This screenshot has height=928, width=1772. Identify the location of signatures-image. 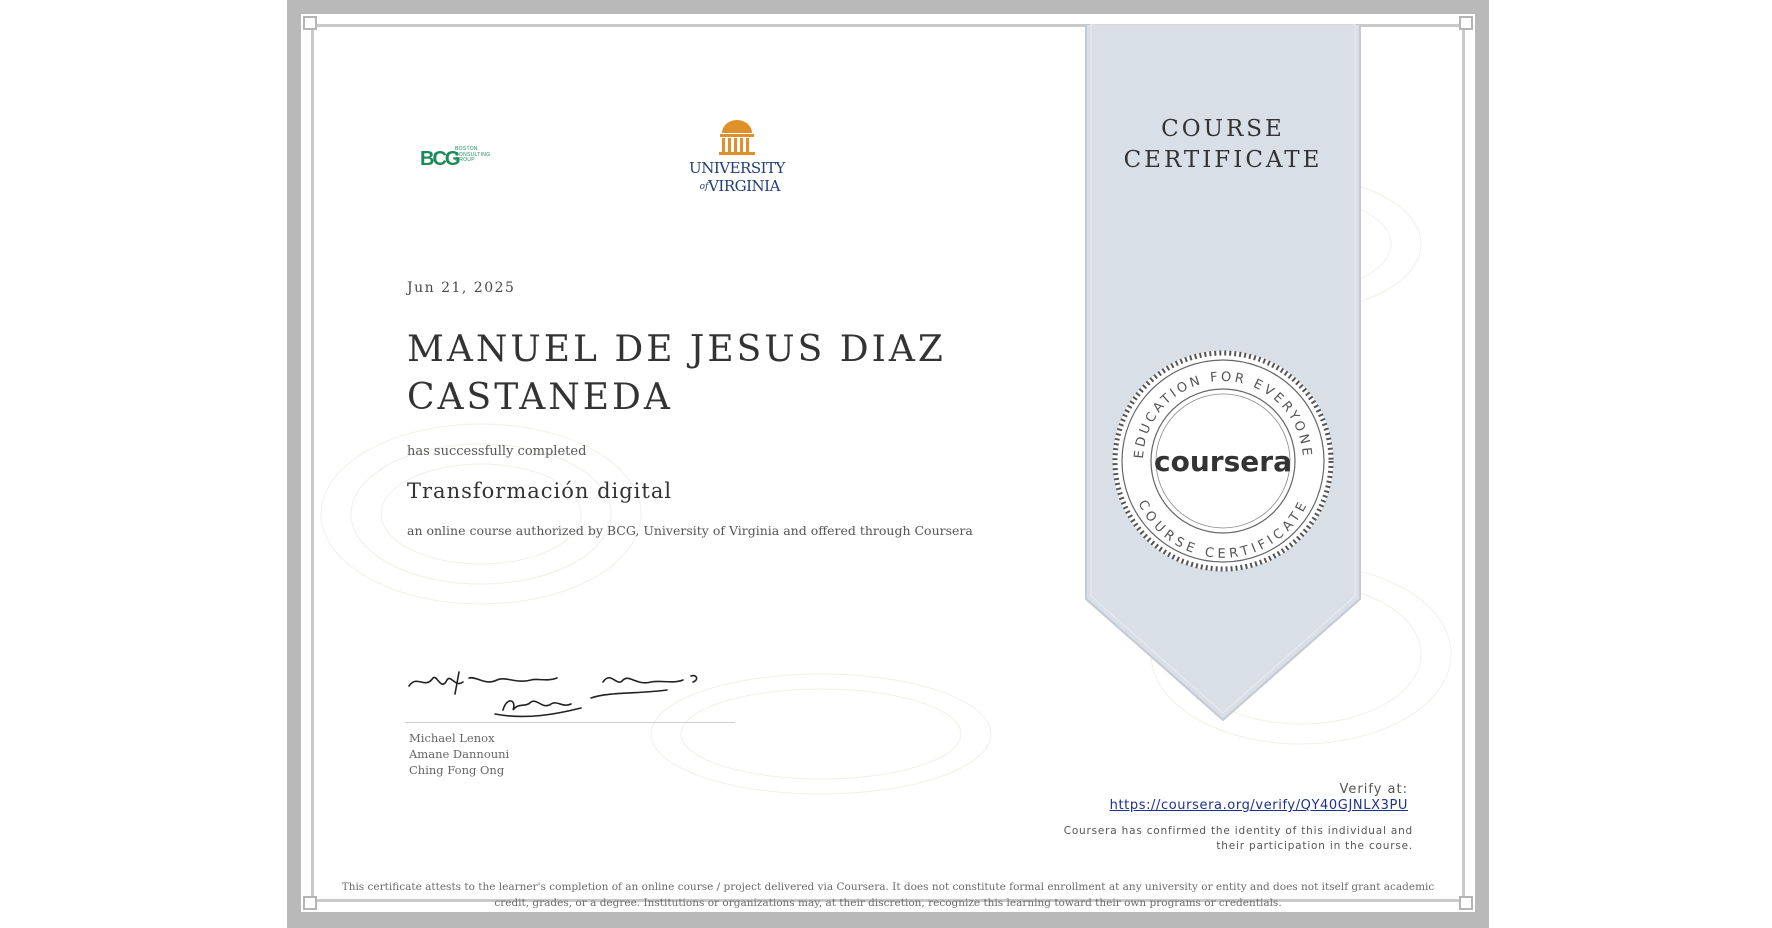
(553, 694).